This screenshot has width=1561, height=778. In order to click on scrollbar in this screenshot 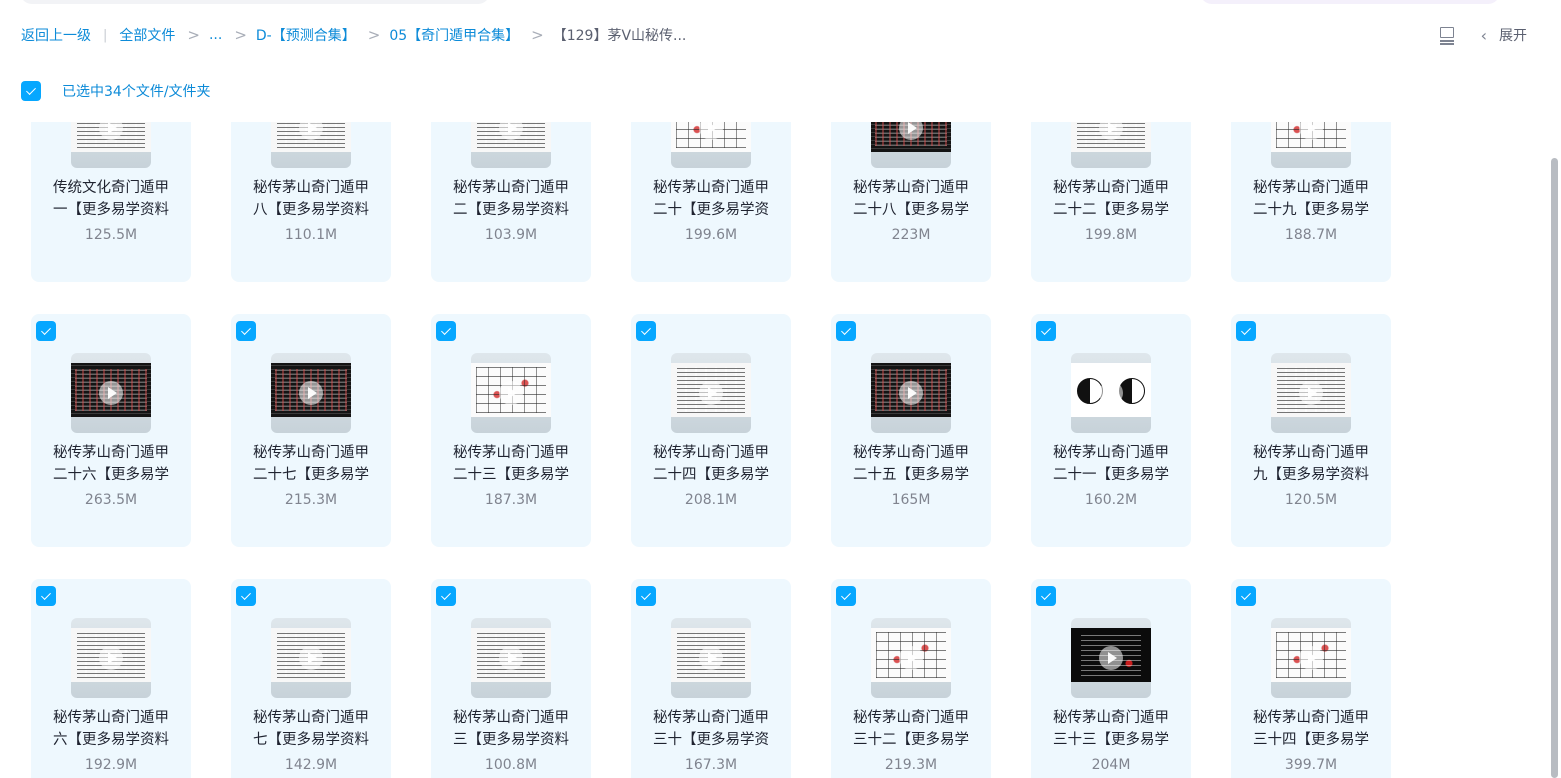, I will do `click(1554, 450)`.